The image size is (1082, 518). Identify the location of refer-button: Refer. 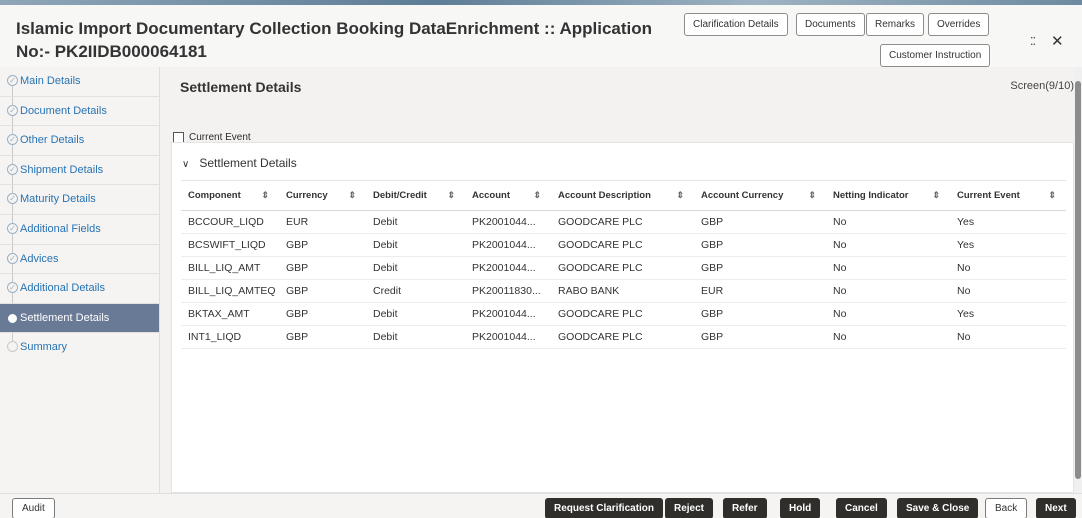
(745, 508).